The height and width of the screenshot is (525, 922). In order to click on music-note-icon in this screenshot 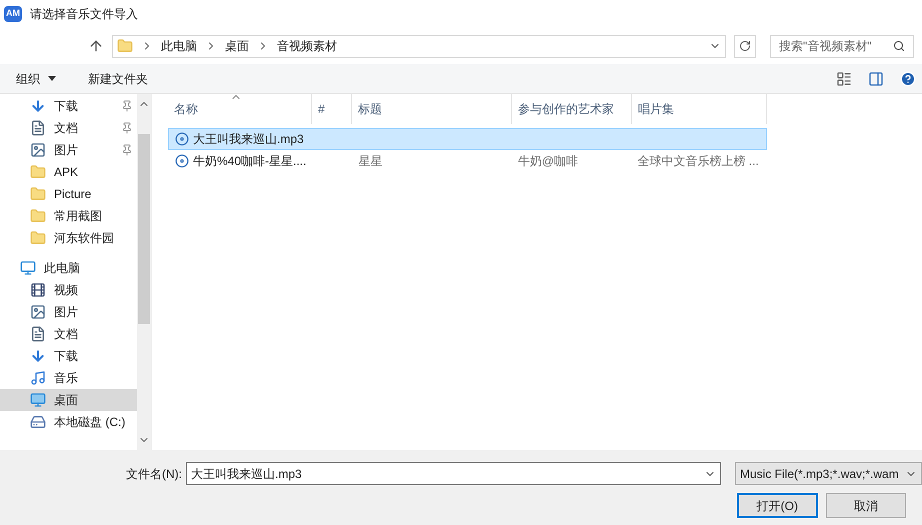, I will do `click(38, 378)`.